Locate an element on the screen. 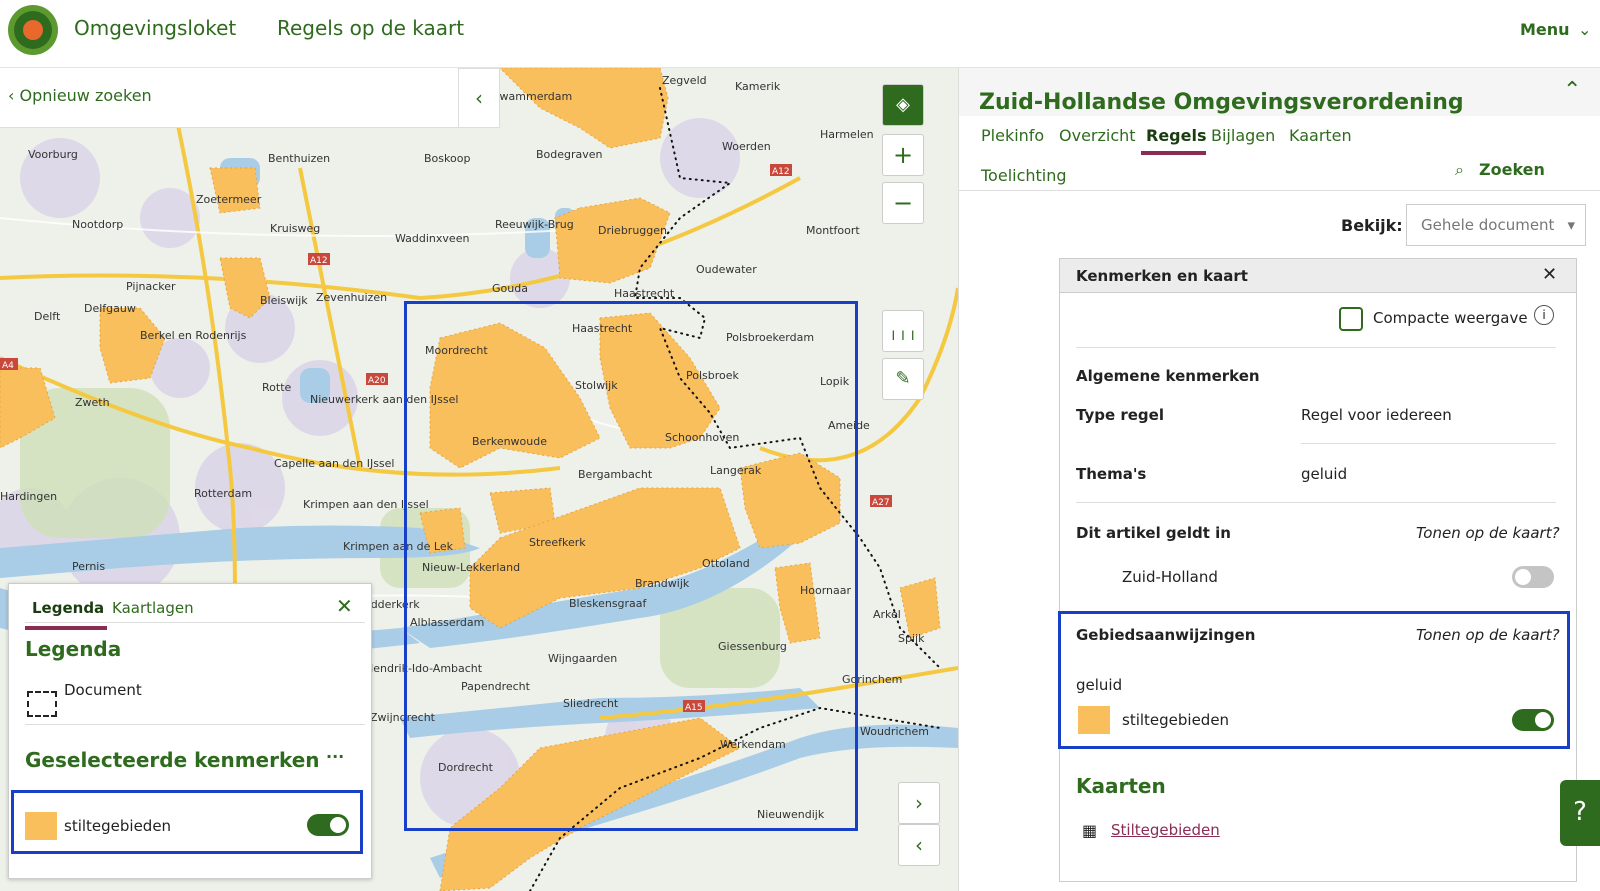 The height and width of the screenshot is (891, 1600). svg-text: Berkel en Rodenrijs is located at coordinates (193, 335).